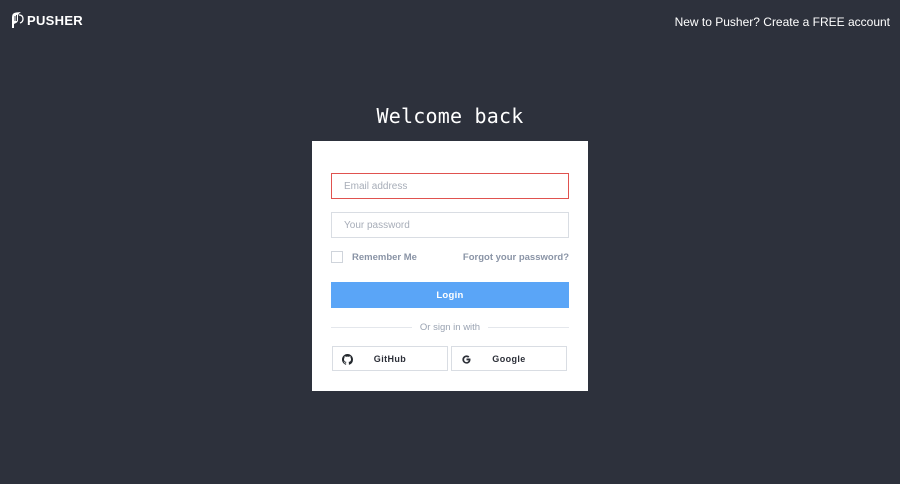 This screenshot has width=900, height=484. Describe the element at coordinates (450, 225) in the screenshot. I see `password-field` at that location.